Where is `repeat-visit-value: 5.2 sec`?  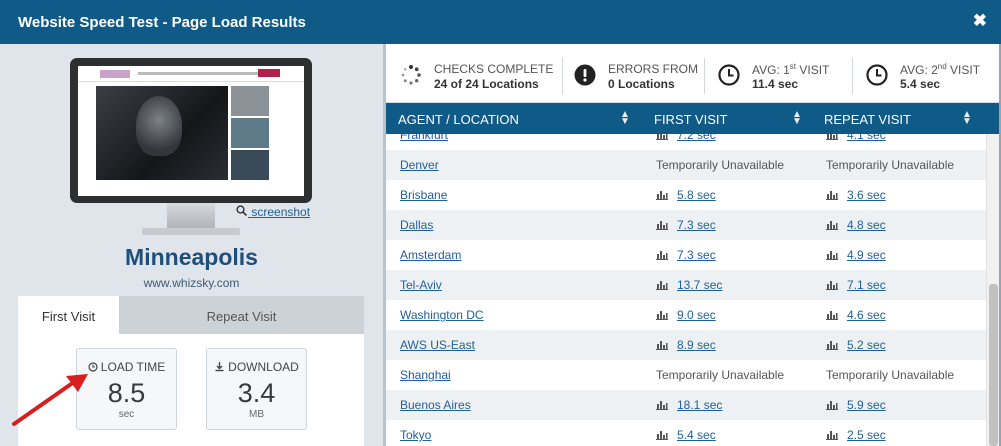 repeat-visit-value: 5.2 sec is located at coordinates (856, 345).